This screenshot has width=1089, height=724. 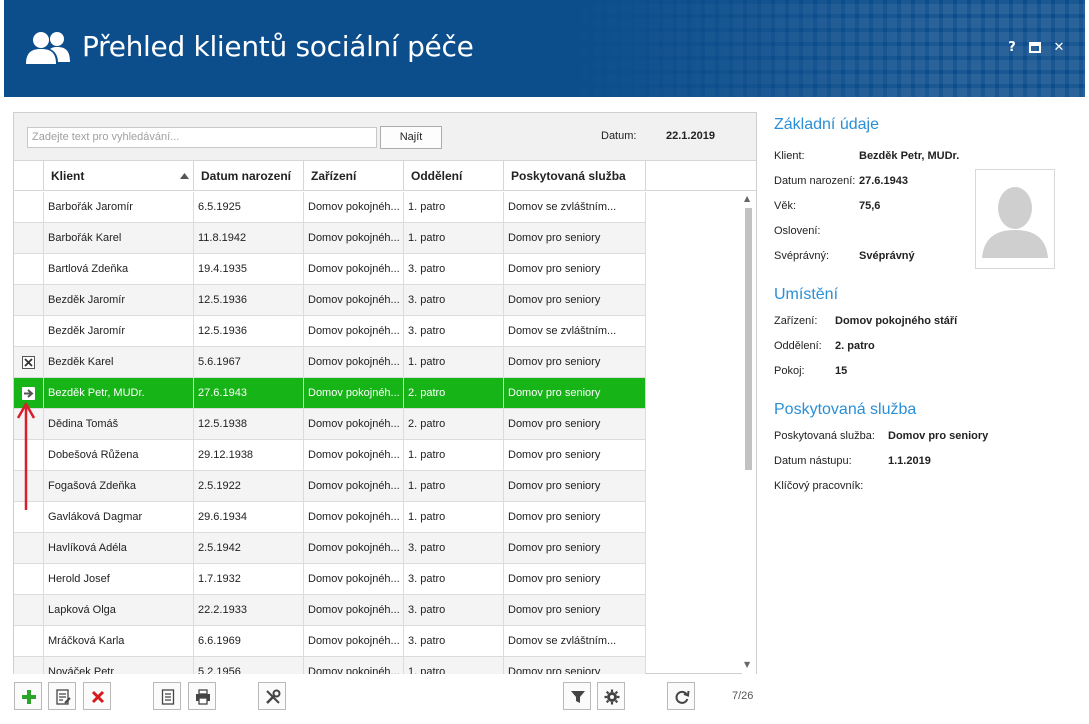 What do you see at coordinates (119, 486) in the screenshot?
I see `cell-client: Fogašová Zdeňka` at bounding box center [119, 486].